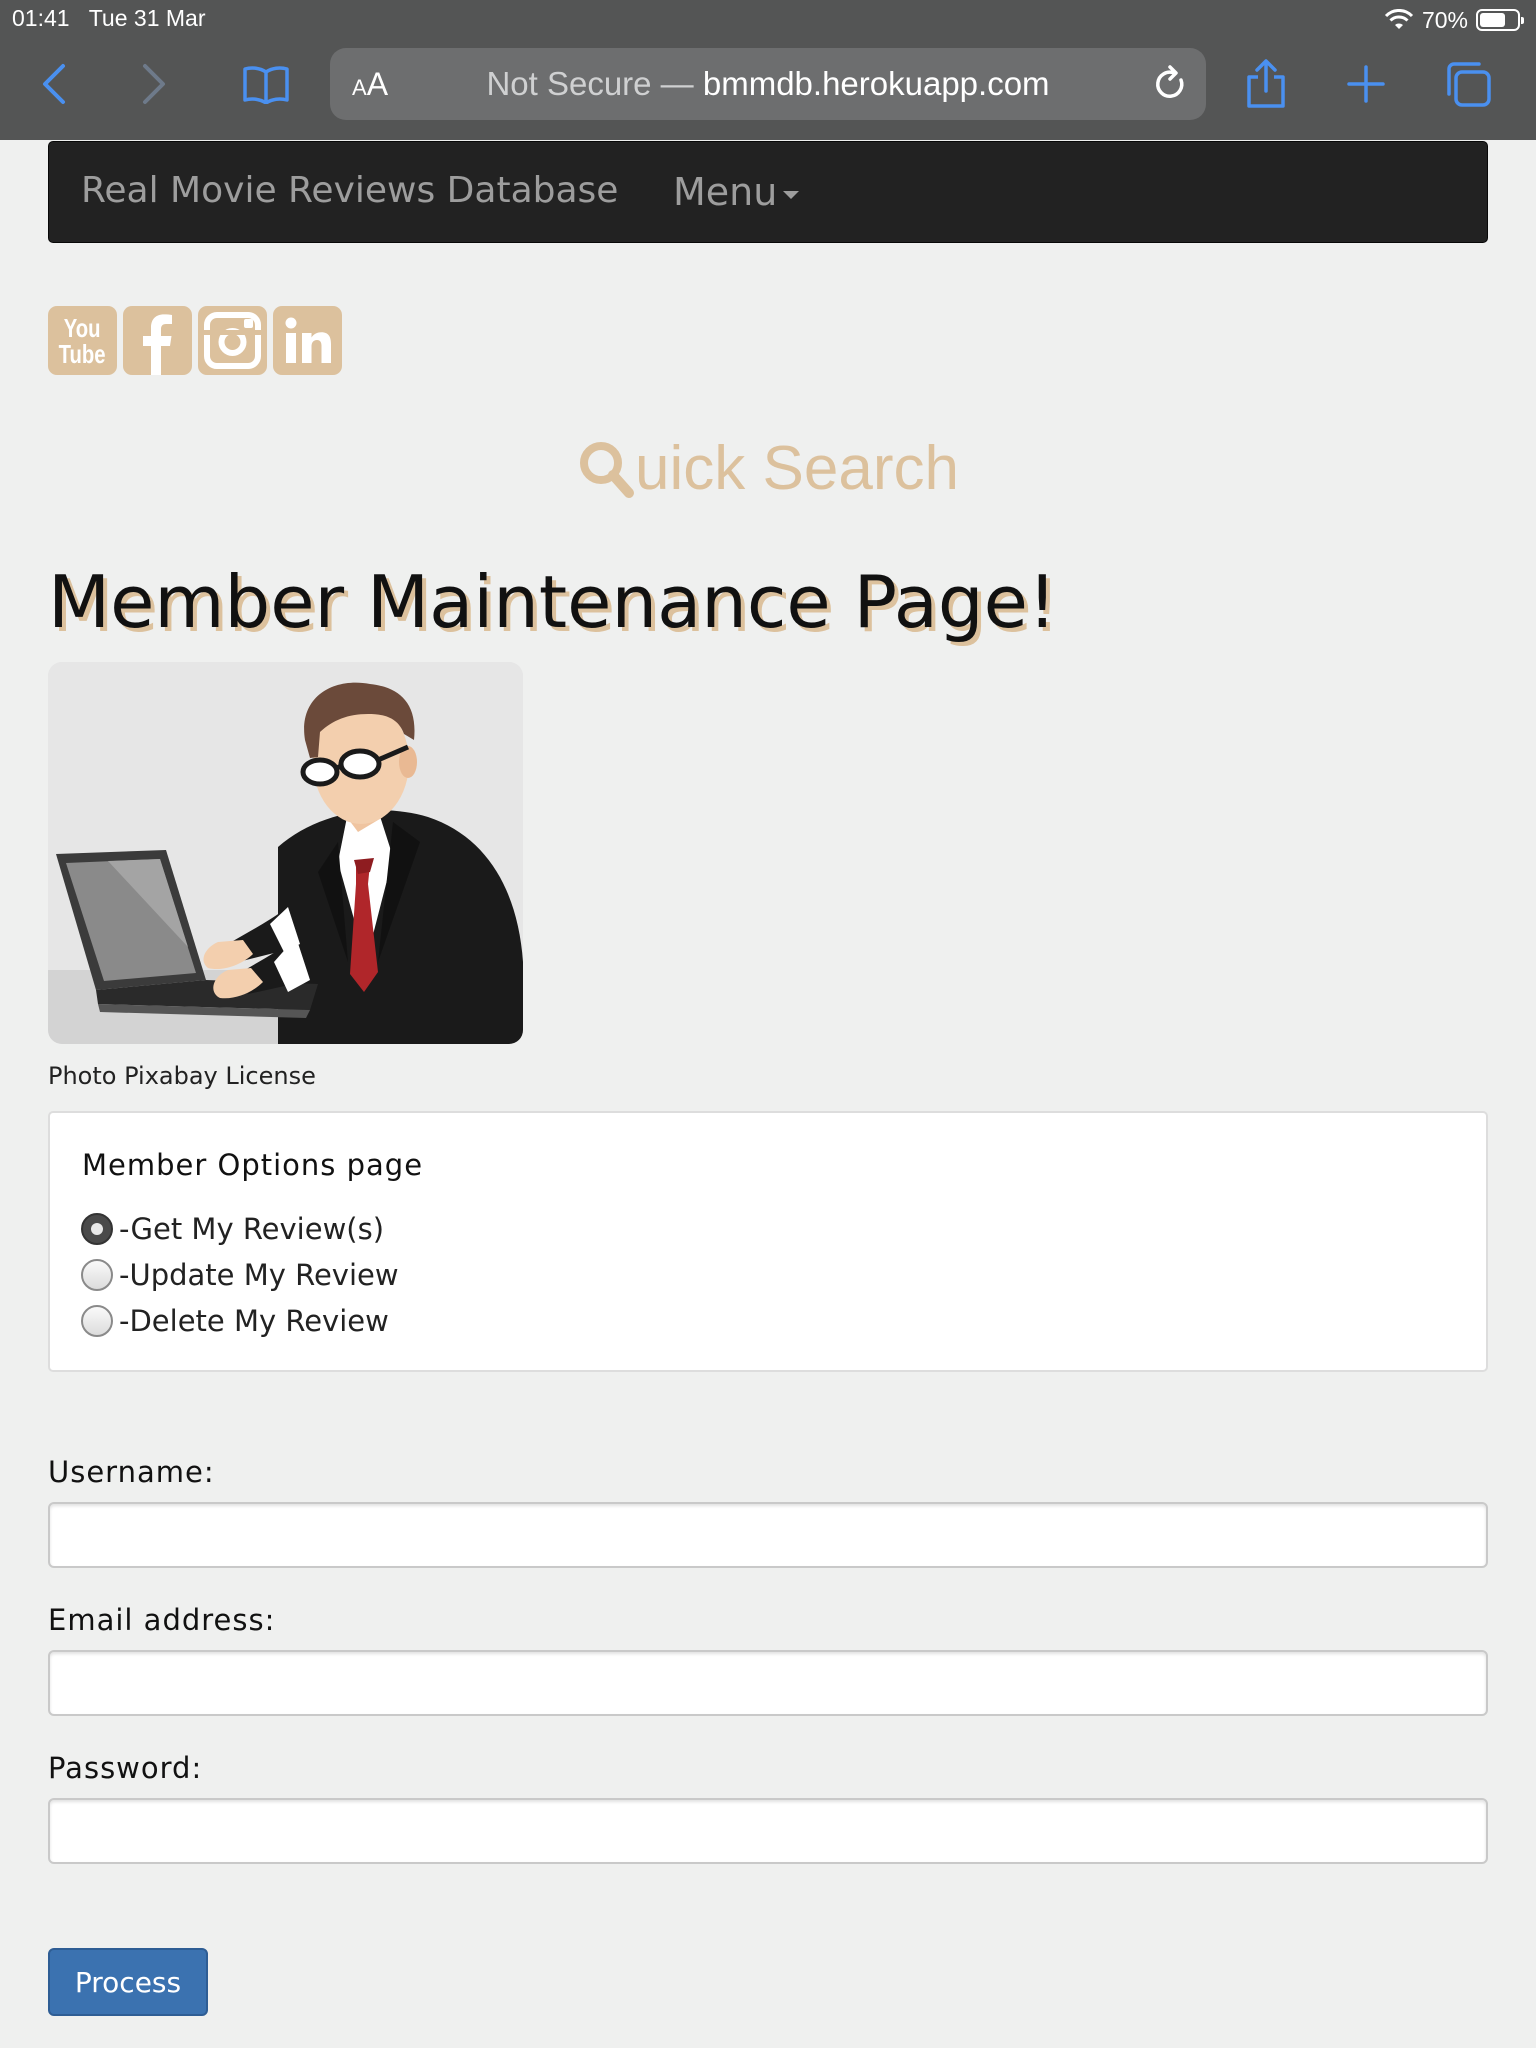  I want to click on tabs-button, so click(1468, 84).